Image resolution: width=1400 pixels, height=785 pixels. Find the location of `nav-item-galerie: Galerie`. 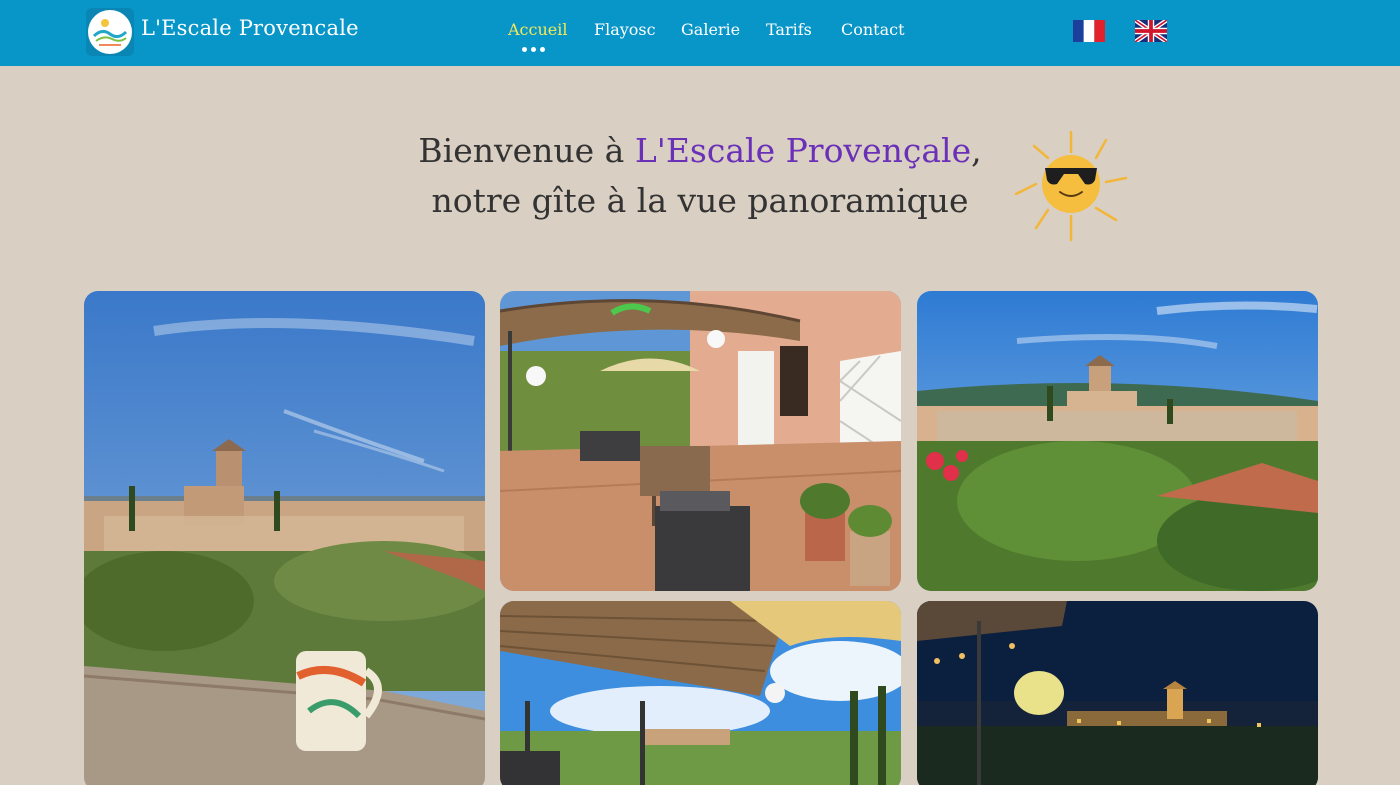

nav-item-galerie: Galerie is located at coordinates (710, 29).